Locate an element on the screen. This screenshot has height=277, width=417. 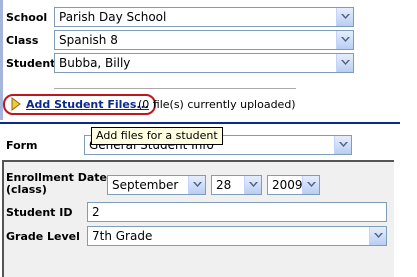
enrollment-date-label: Enrollment Date (class) is located at coordinates (56, 183).